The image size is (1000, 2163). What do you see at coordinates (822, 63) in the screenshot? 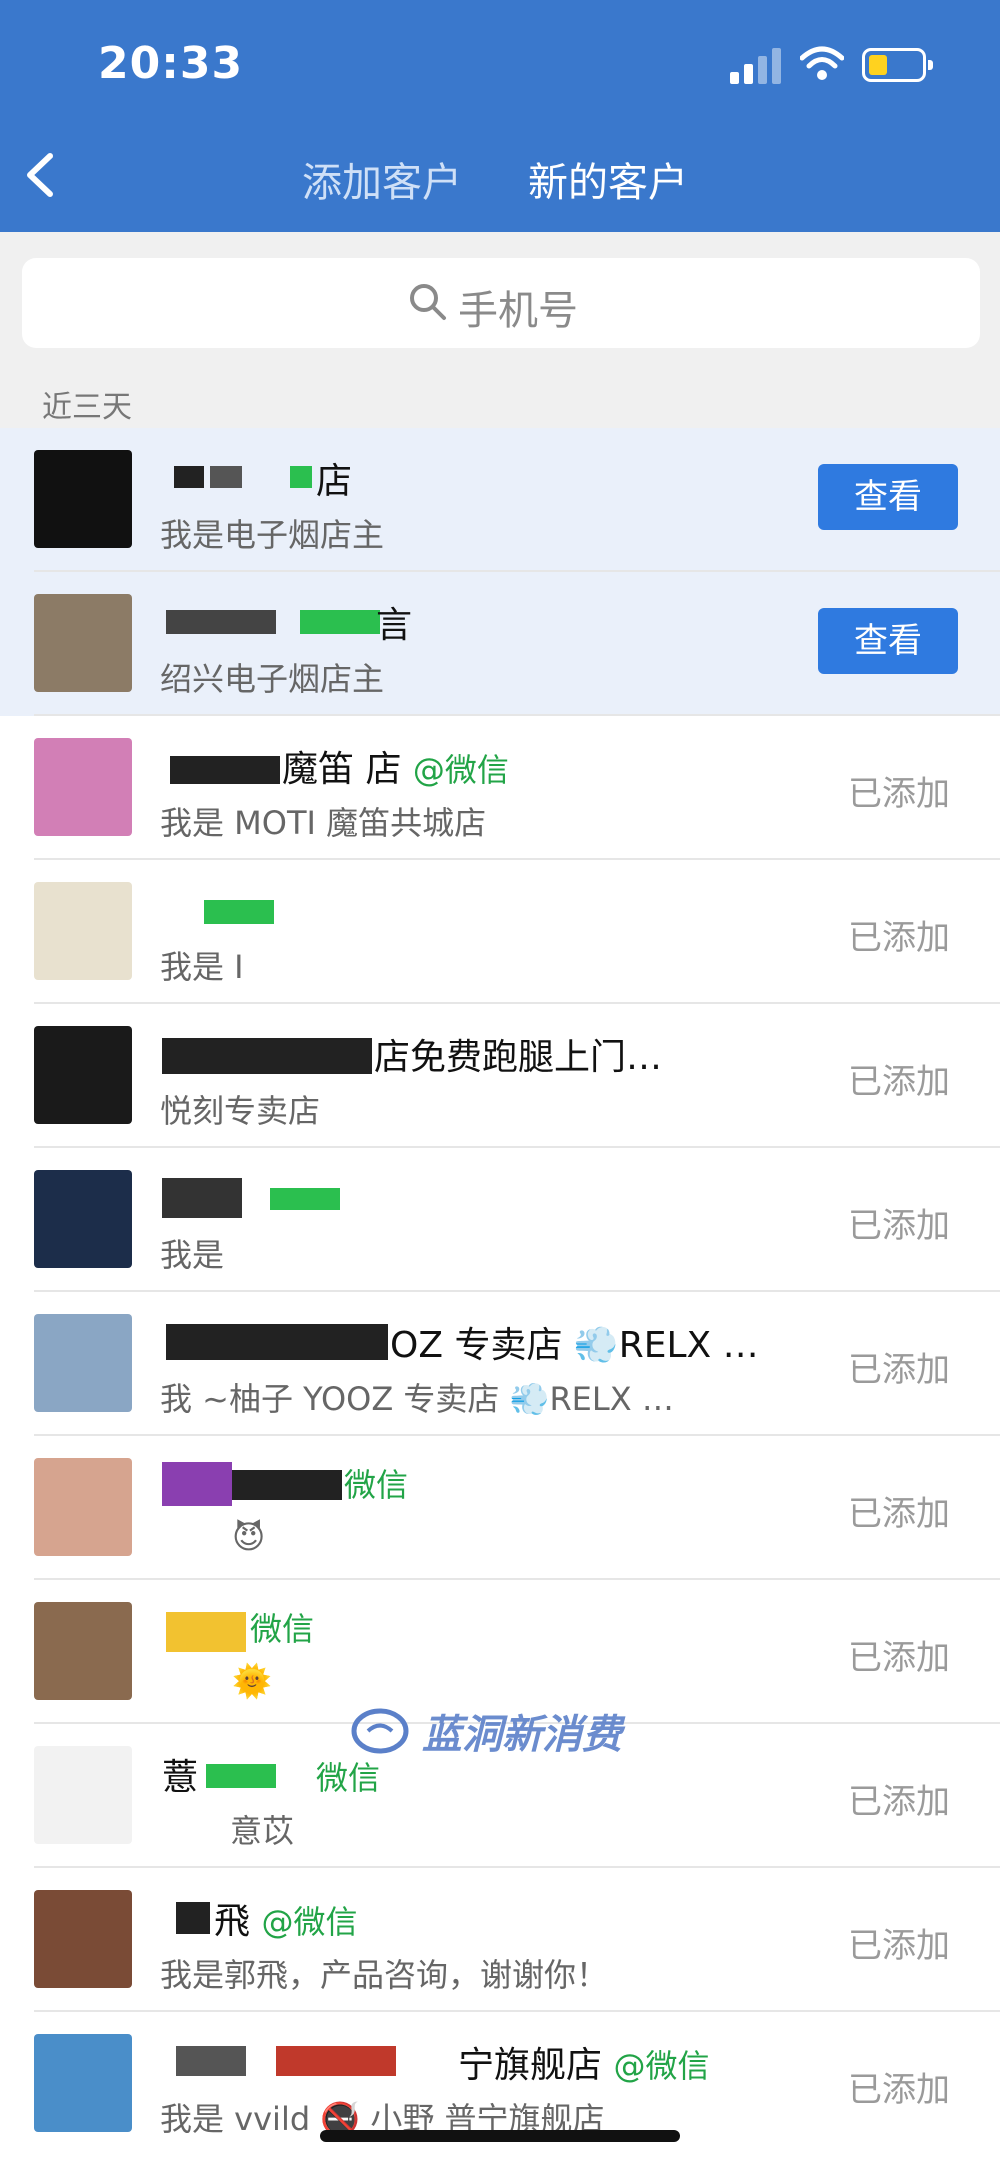
I see `wifi-icon` at bounding box center [822, 63].